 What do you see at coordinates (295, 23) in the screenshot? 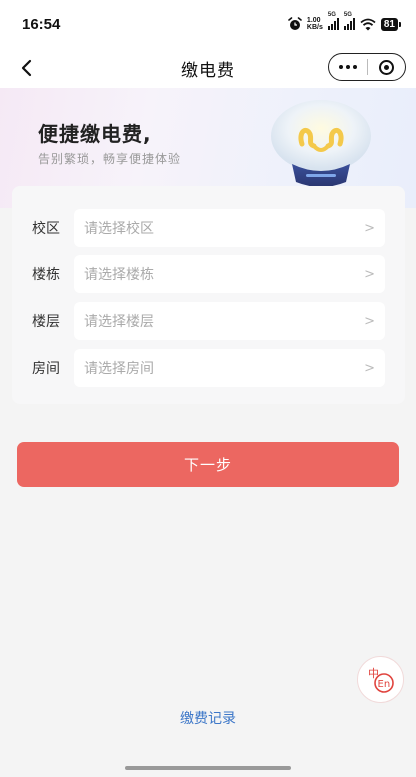
I see `alarm-icon` at bounding box center [295, 23].